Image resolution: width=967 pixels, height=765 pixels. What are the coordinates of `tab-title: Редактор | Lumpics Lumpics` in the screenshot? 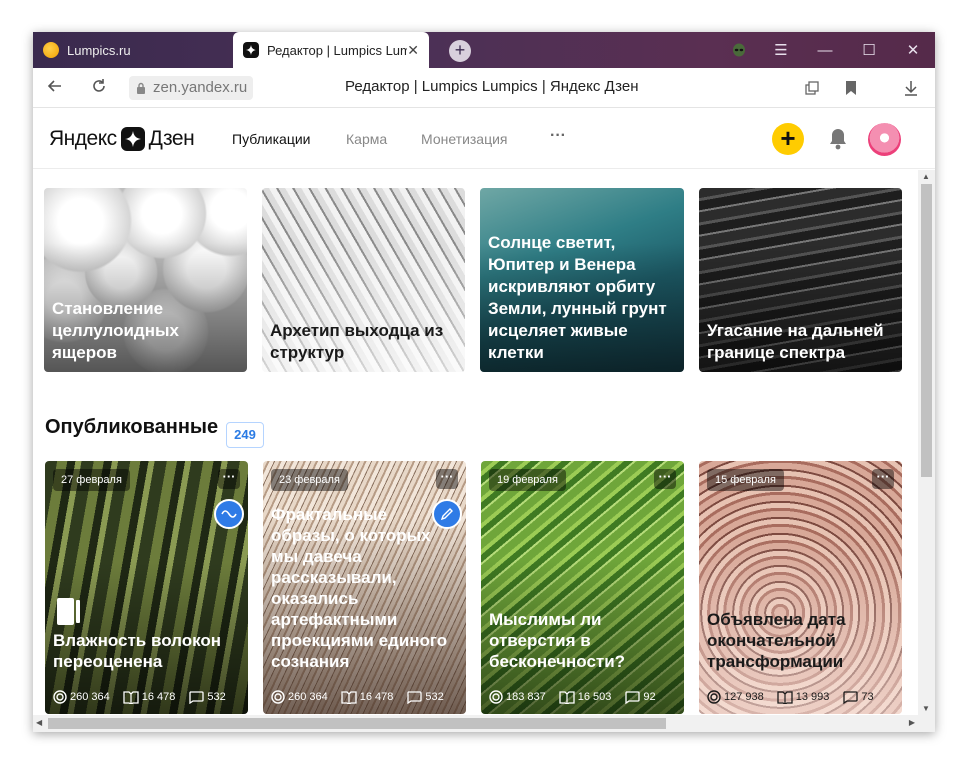 It's located at (337, 50).